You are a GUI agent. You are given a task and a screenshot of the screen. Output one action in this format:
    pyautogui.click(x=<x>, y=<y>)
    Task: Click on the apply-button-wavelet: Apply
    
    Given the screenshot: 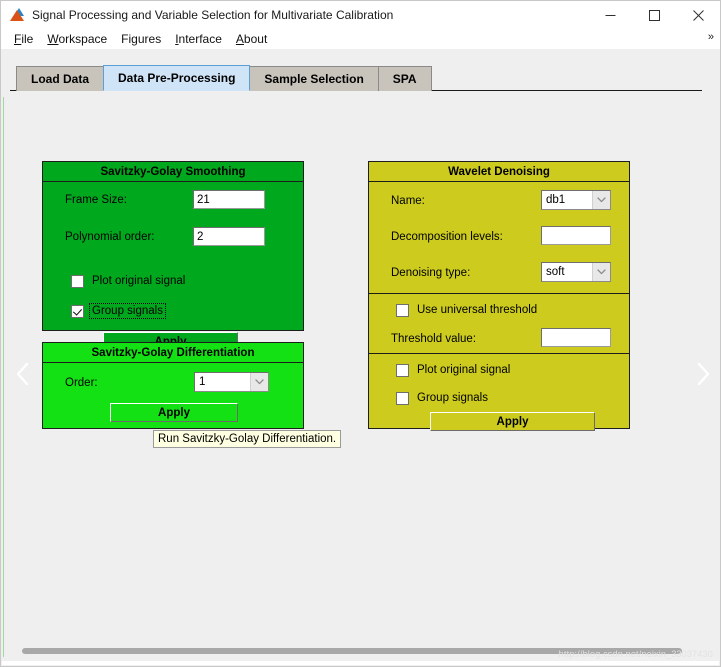 What is the action you would take?
    pyautogui.click(x=512, y=421)
    